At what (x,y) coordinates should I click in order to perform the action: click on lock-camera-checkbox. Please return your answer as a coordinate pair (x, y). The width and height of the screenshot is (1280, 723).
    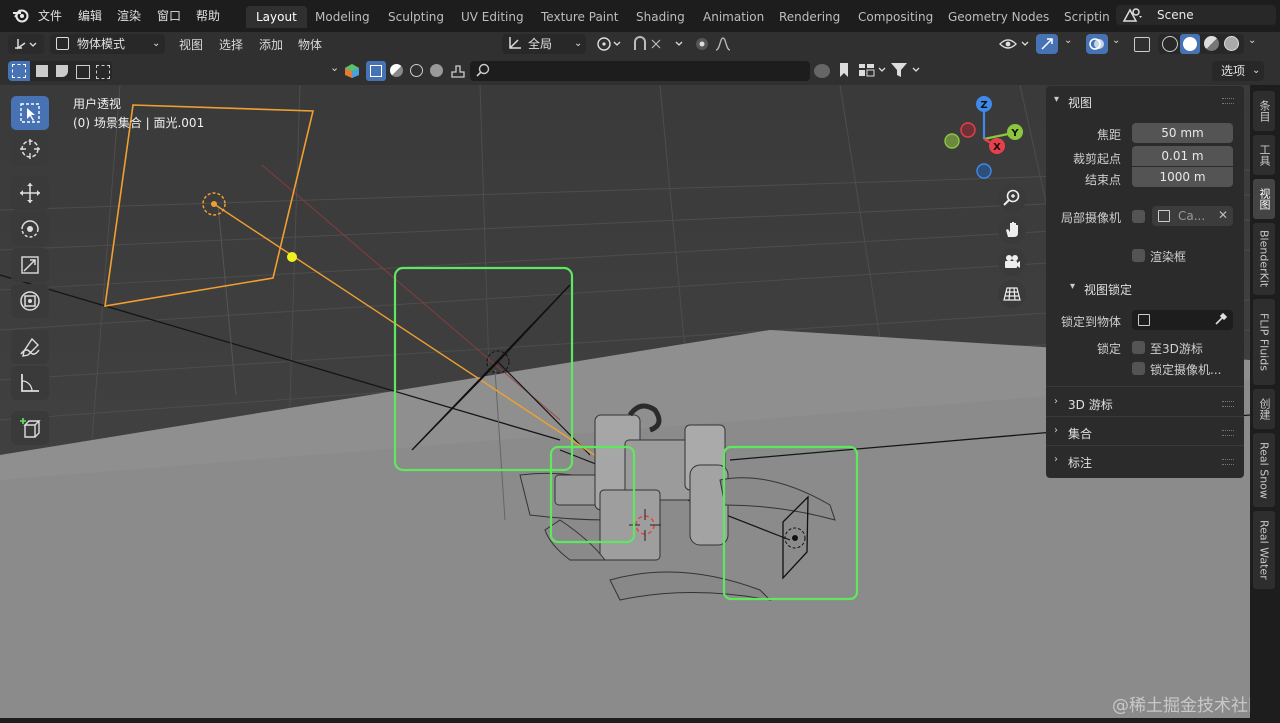
    Looking at the image, I should click on (1138, 368).